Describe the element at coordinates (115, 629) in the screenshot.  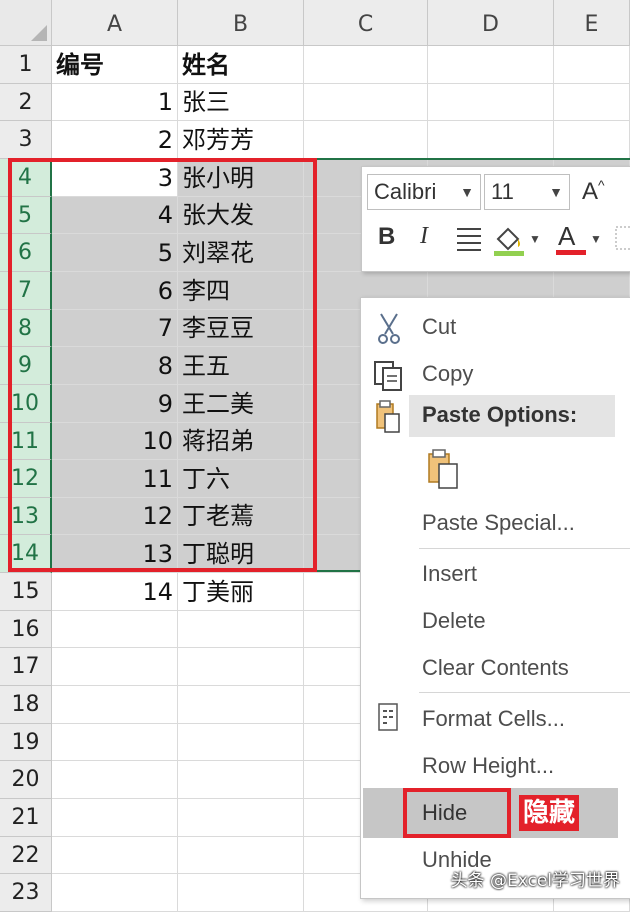
I see `cell-a16` at that location.